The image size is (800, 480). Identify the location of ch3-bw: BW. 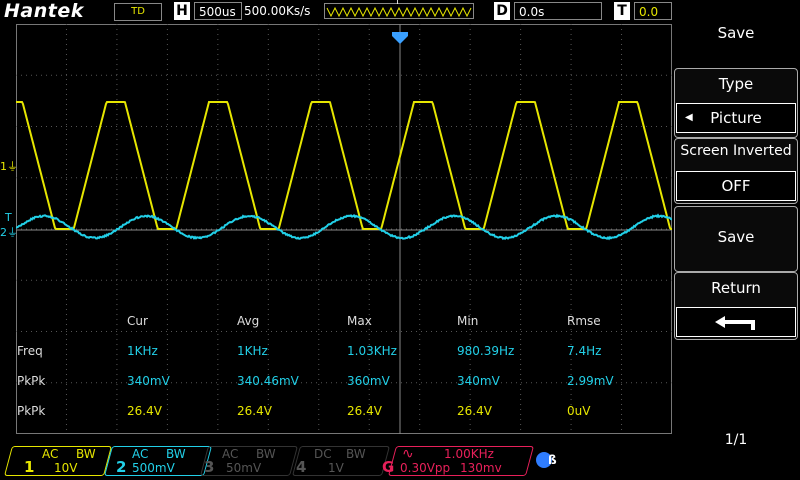
(266, 454).